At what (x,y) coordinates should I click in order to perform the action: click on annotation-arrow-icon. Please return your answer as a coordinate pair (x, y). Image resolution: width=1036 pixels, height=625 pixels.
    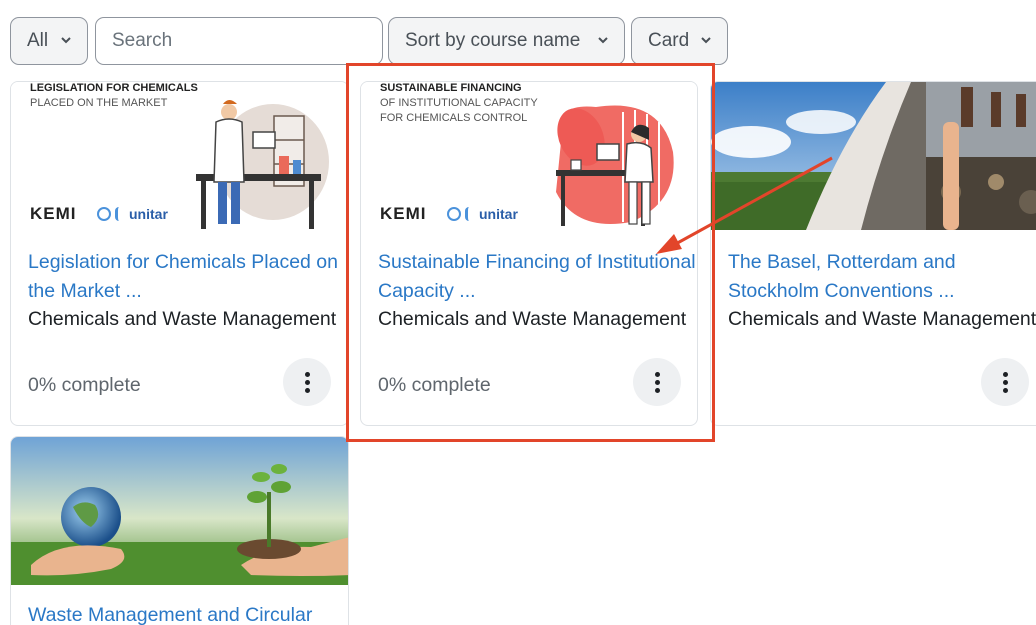
    Looking at the image, I should click on (744, 205).